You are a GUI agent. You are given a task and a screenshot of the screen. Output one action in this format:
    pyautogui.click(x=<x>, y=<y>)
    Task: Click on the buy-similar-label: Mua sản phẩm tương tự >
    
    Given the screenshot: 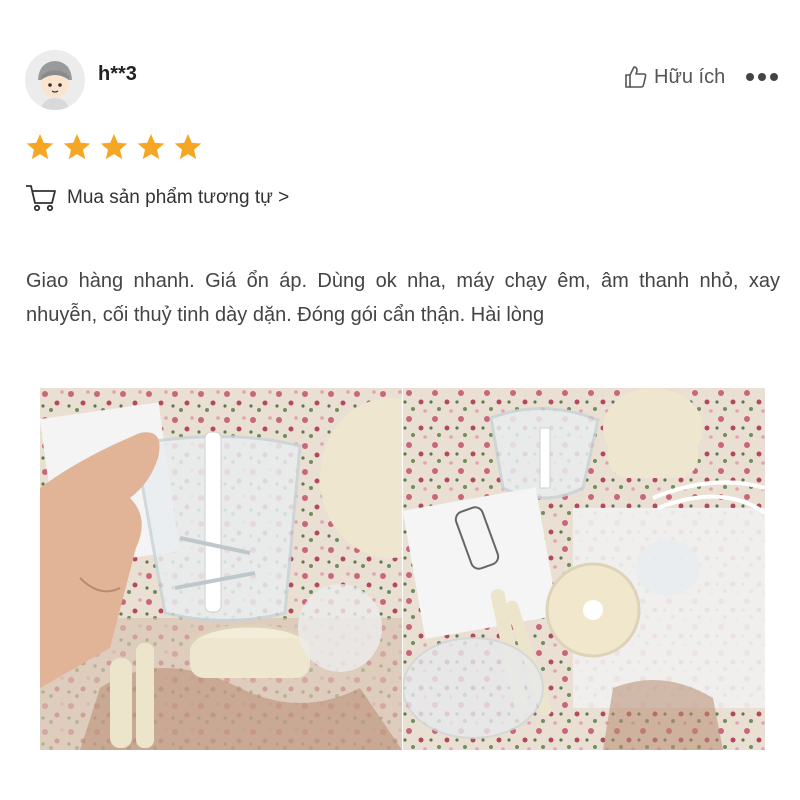 What is the action you would take?
    pyautogui.click(x=178, y=197)
    